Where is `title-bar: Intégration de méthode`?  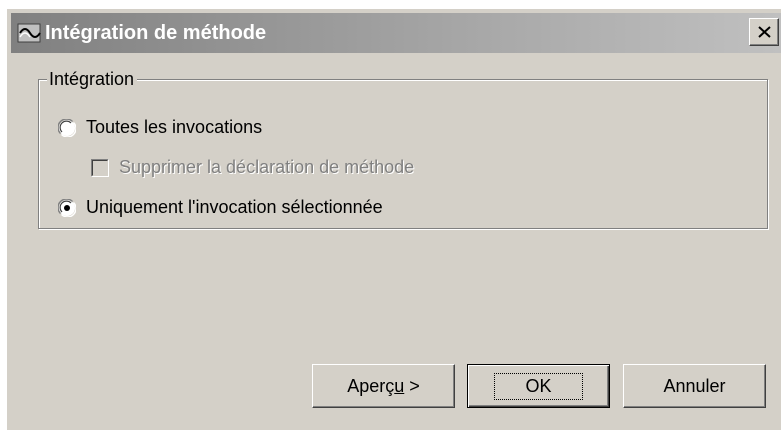 title-bar: Intégration de méthode is located at coordinates (396, 33).